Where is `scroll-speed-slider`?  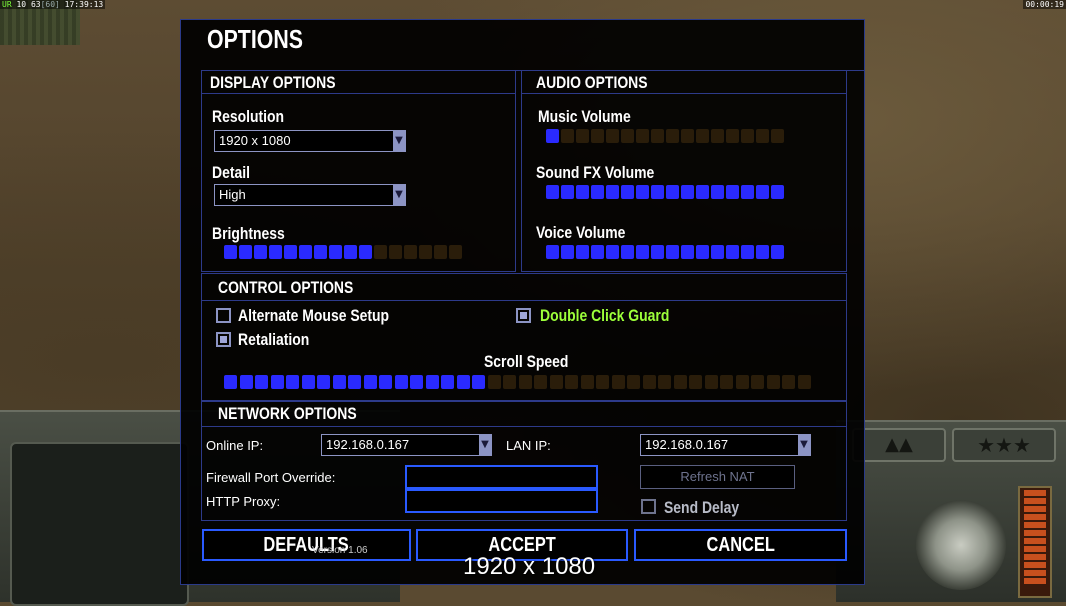 scroll-speed-slider is located at coordinates (517, 382).